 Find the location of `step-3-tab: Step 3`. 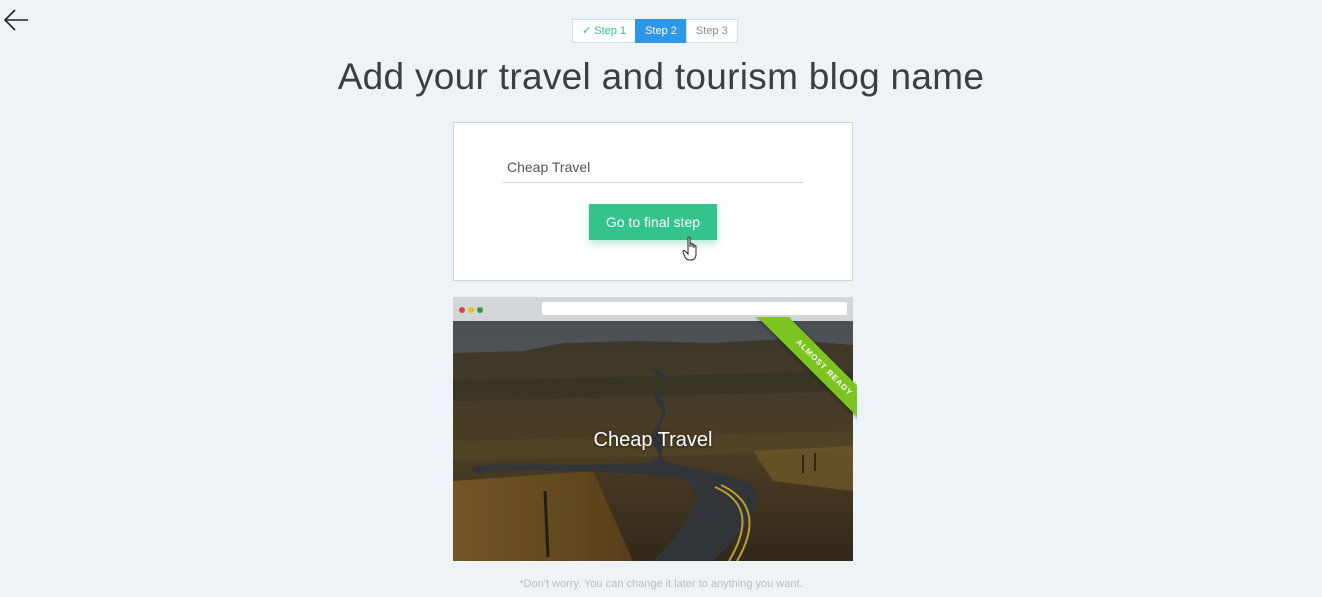

step-3-tab: Step 3 is located at coordinates (711, 31).